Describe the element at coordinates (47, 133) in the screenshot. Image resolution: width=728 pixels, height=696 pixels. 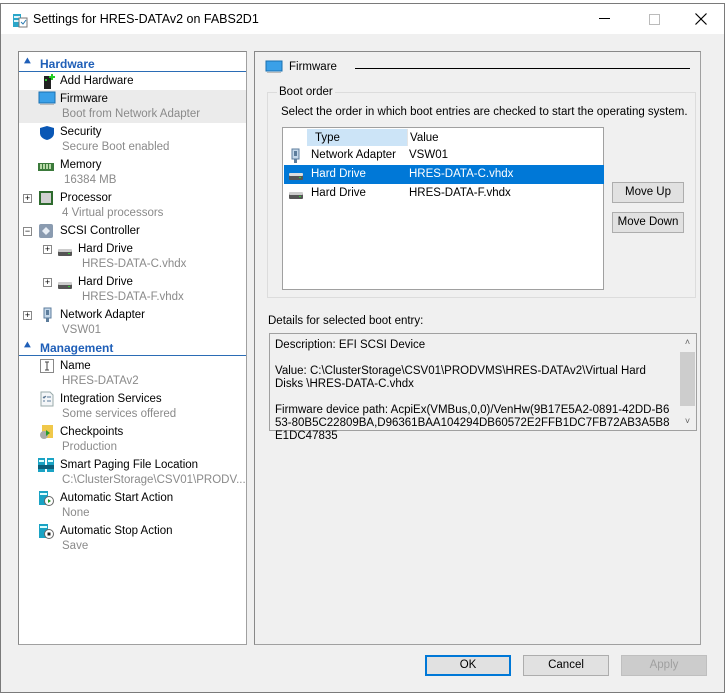
I see `shield-icon` at that location.